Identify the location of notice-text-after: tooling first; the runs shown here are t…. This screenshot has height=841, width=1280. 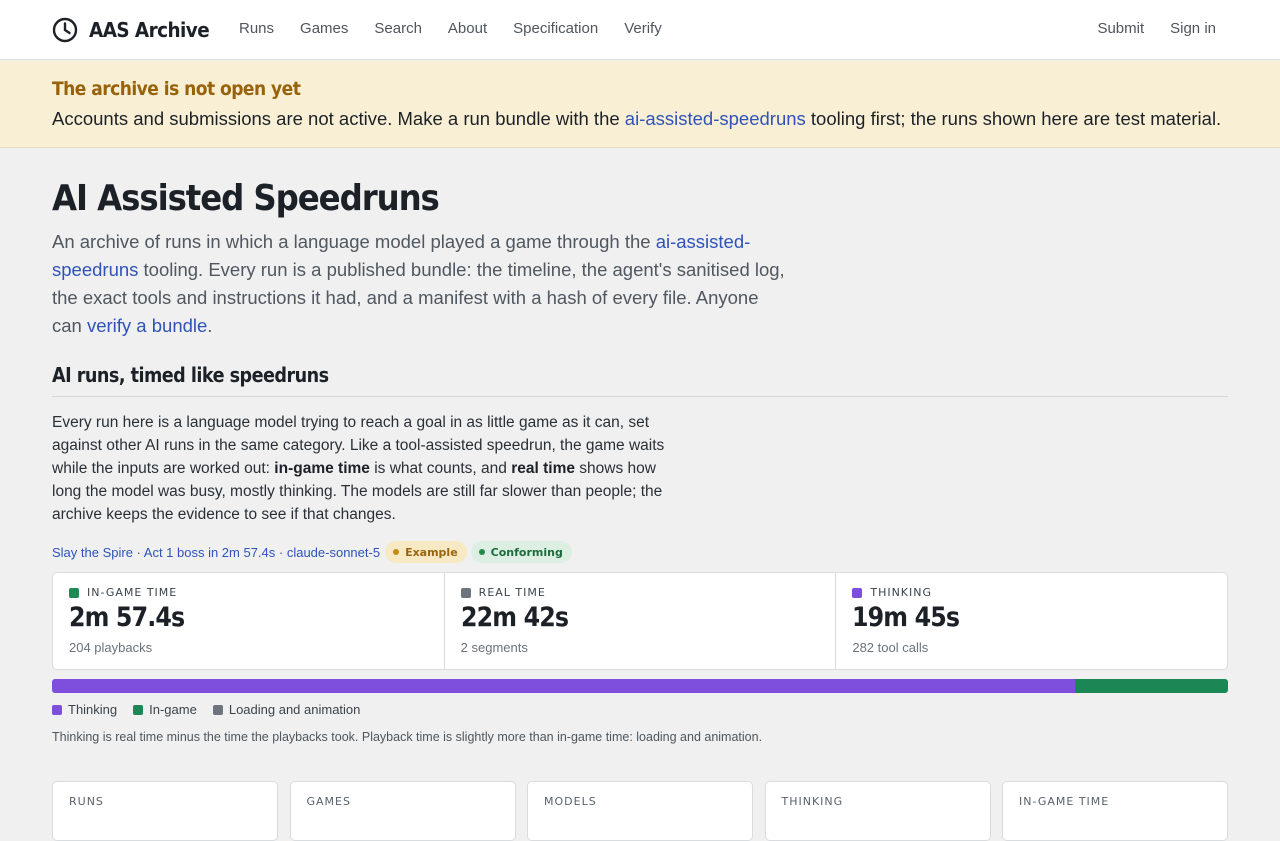
(1013, 118).